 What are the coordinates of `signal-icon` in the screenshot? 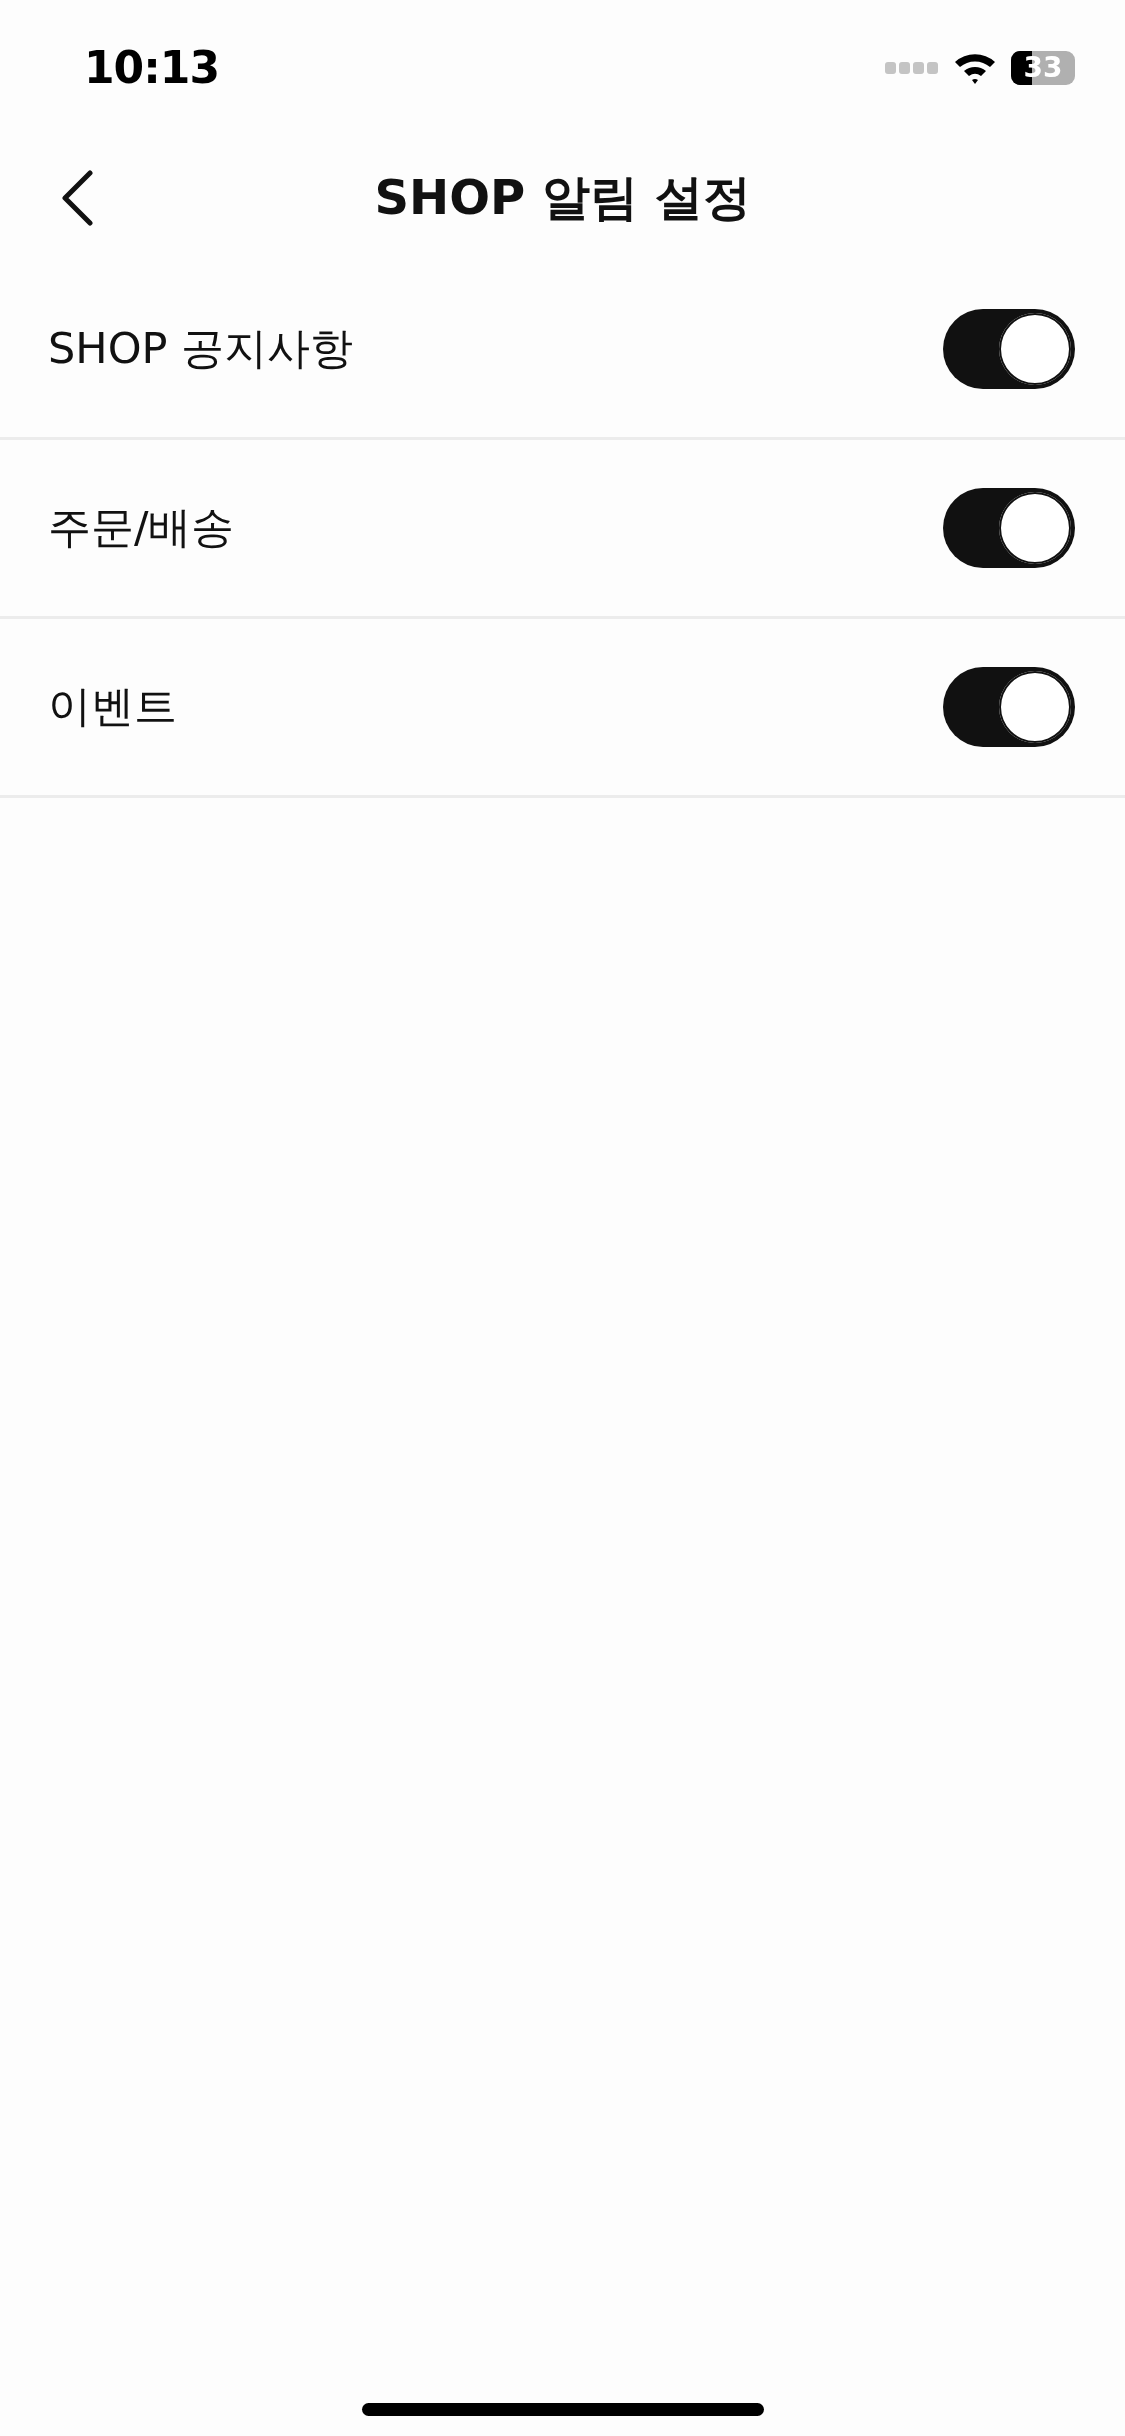 It's located at (912, 67).